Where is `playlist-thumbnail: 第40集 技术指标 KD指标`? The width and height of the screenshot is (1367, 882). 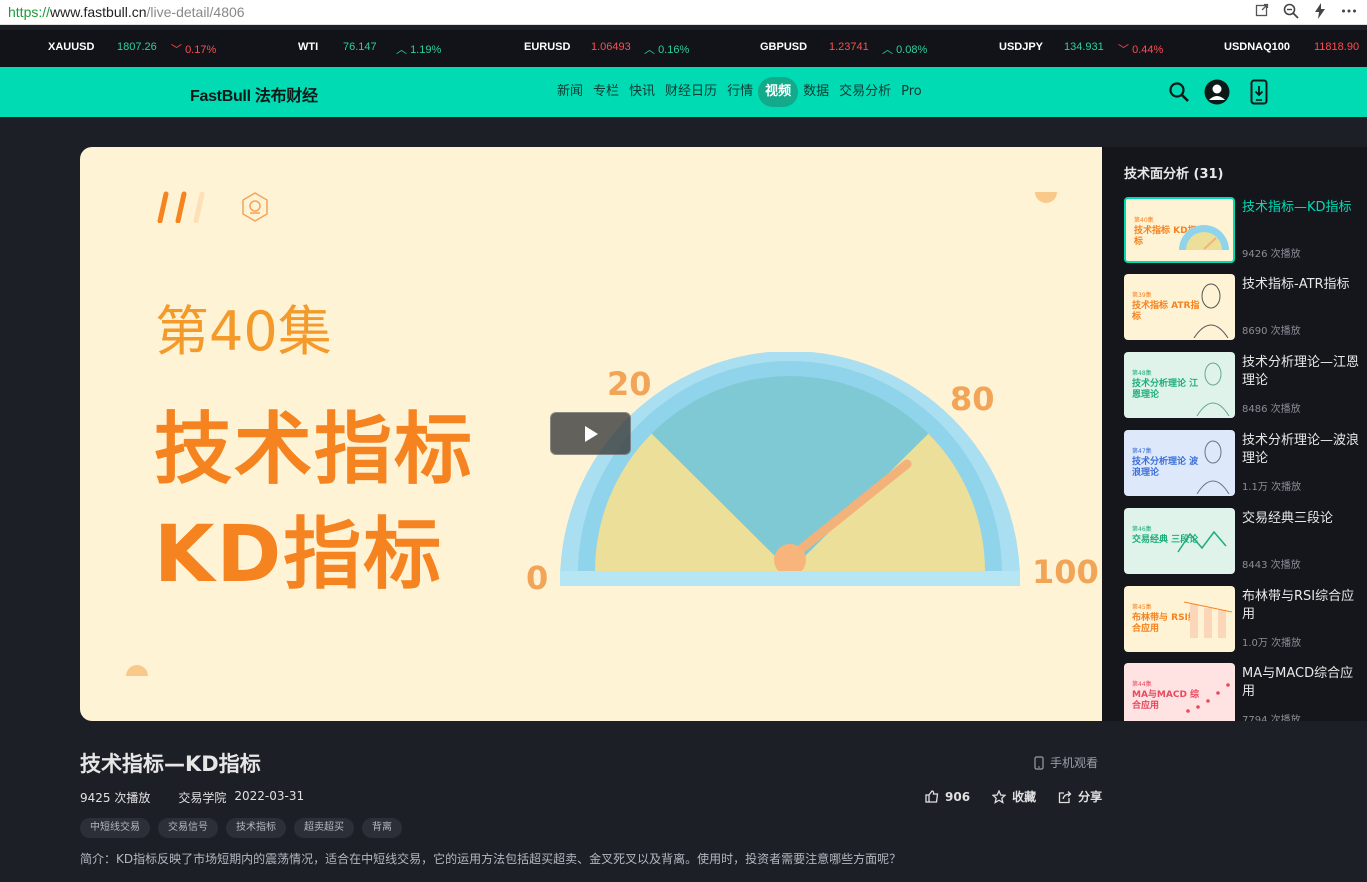
playlist-thumbnail: 第40集 技术指标 KD指标 is located at coordinates (1179, 230).